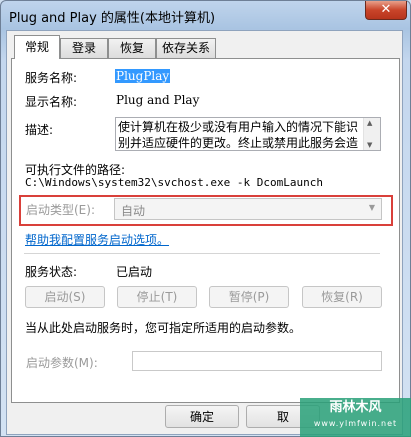  Describe the element at coordinates (355, 423) in the screenshot. I see `watermark-url: www.ylmfwin.net` at that location.